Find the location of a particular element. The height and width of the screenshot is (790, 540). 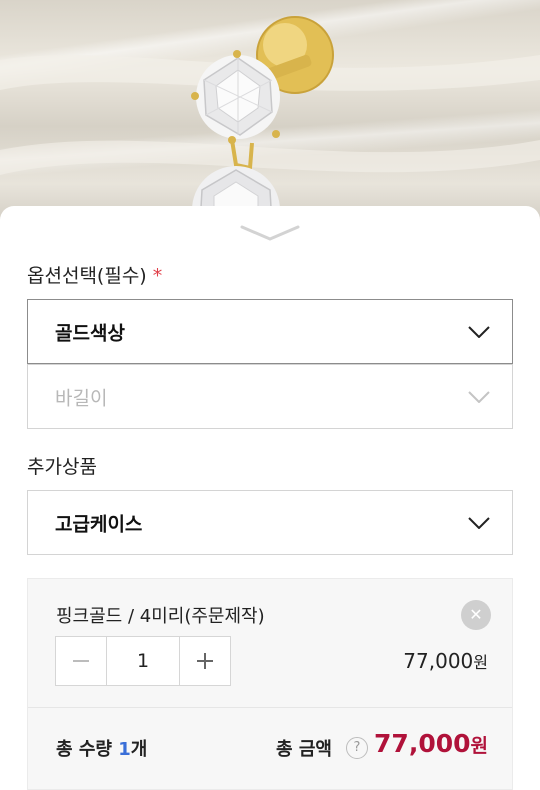

minus-icon is located at coordinates (81, 661).